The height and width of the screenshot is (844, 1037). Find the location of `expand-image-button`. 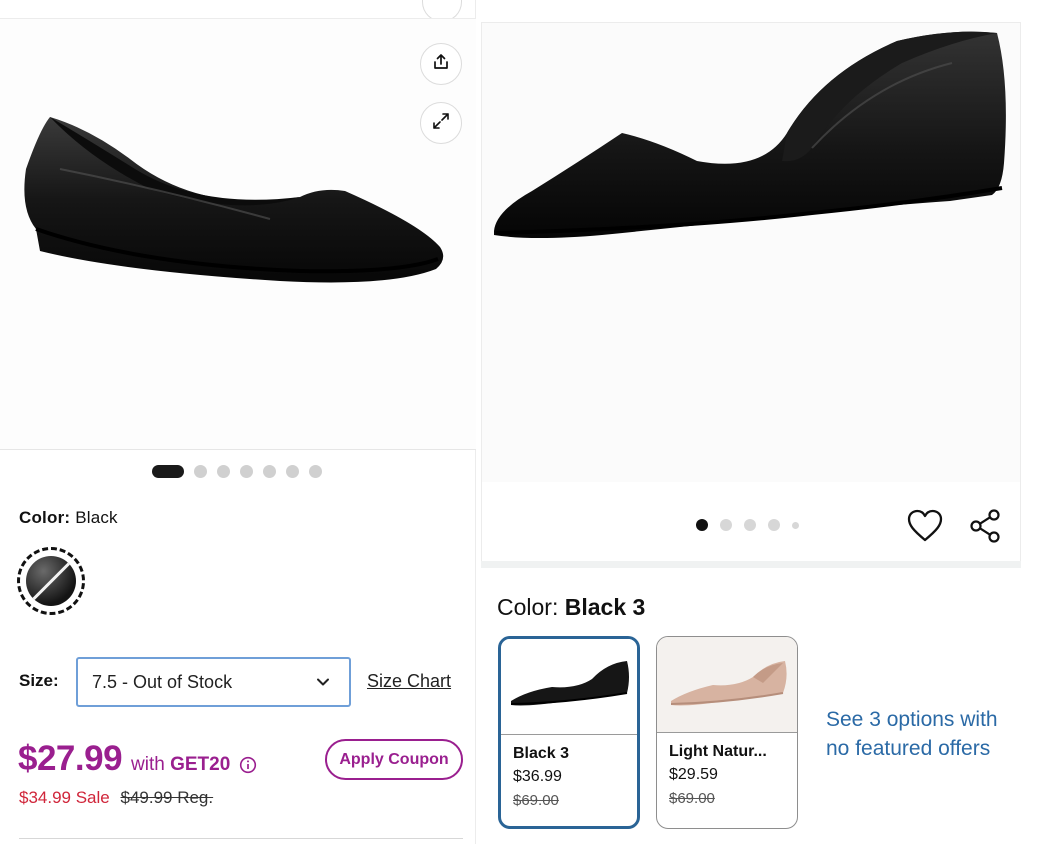

expand-image-button is located at coordinates (441, 123).